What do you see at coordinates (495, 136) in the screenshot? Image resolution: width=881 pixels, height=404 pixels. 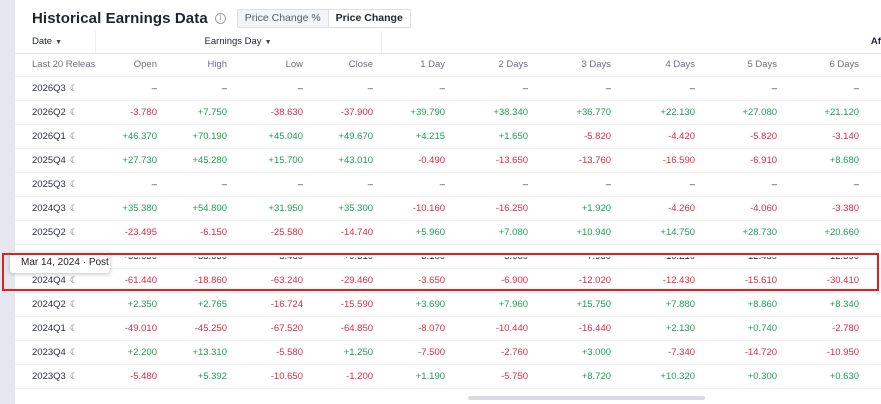 I see `price-change-cell: +1.650` at bounding box center [495, 136].